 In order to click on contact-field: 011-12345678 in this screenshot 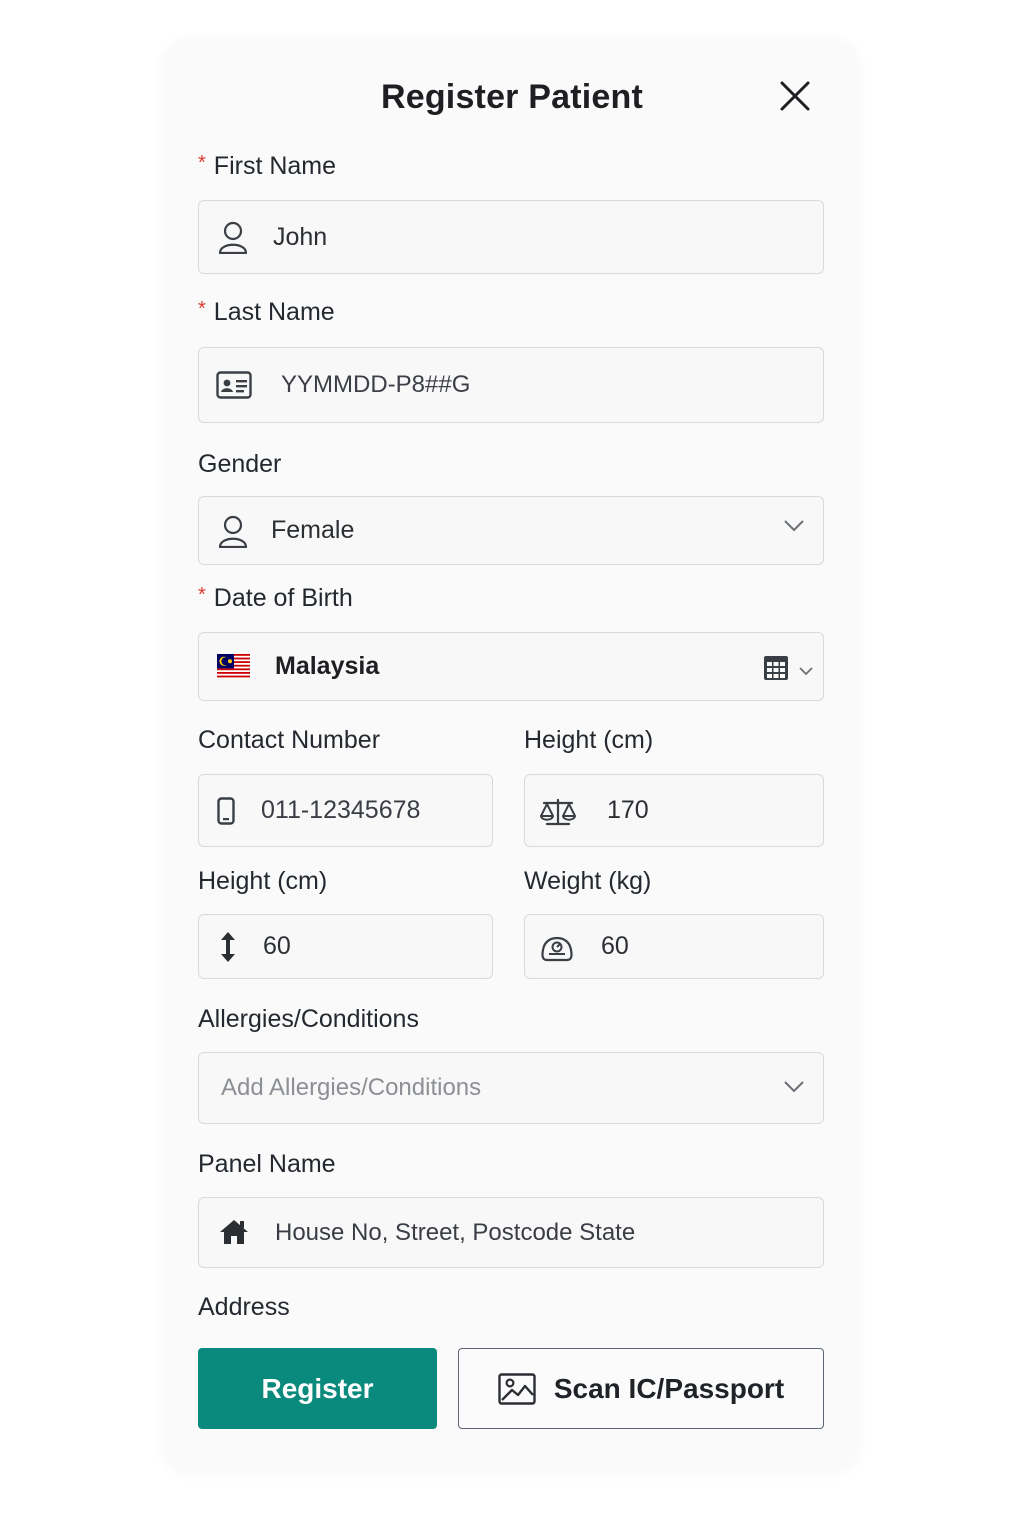, I will do `click(345, 810)`.